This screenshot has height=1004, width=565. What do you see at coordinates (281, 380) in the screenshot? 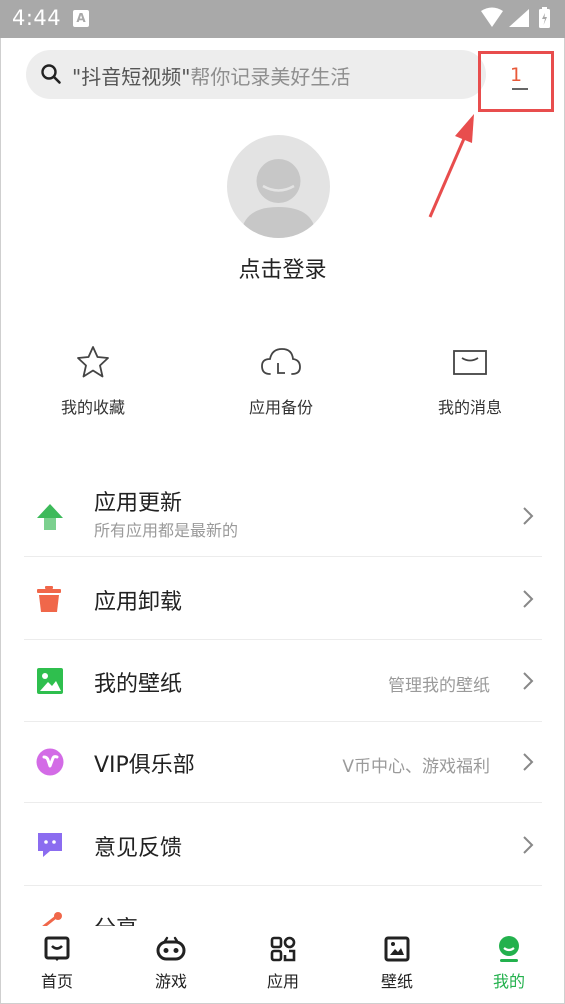
I see `quick-action-backup: 应用备份` at bounding box center [281, 380].